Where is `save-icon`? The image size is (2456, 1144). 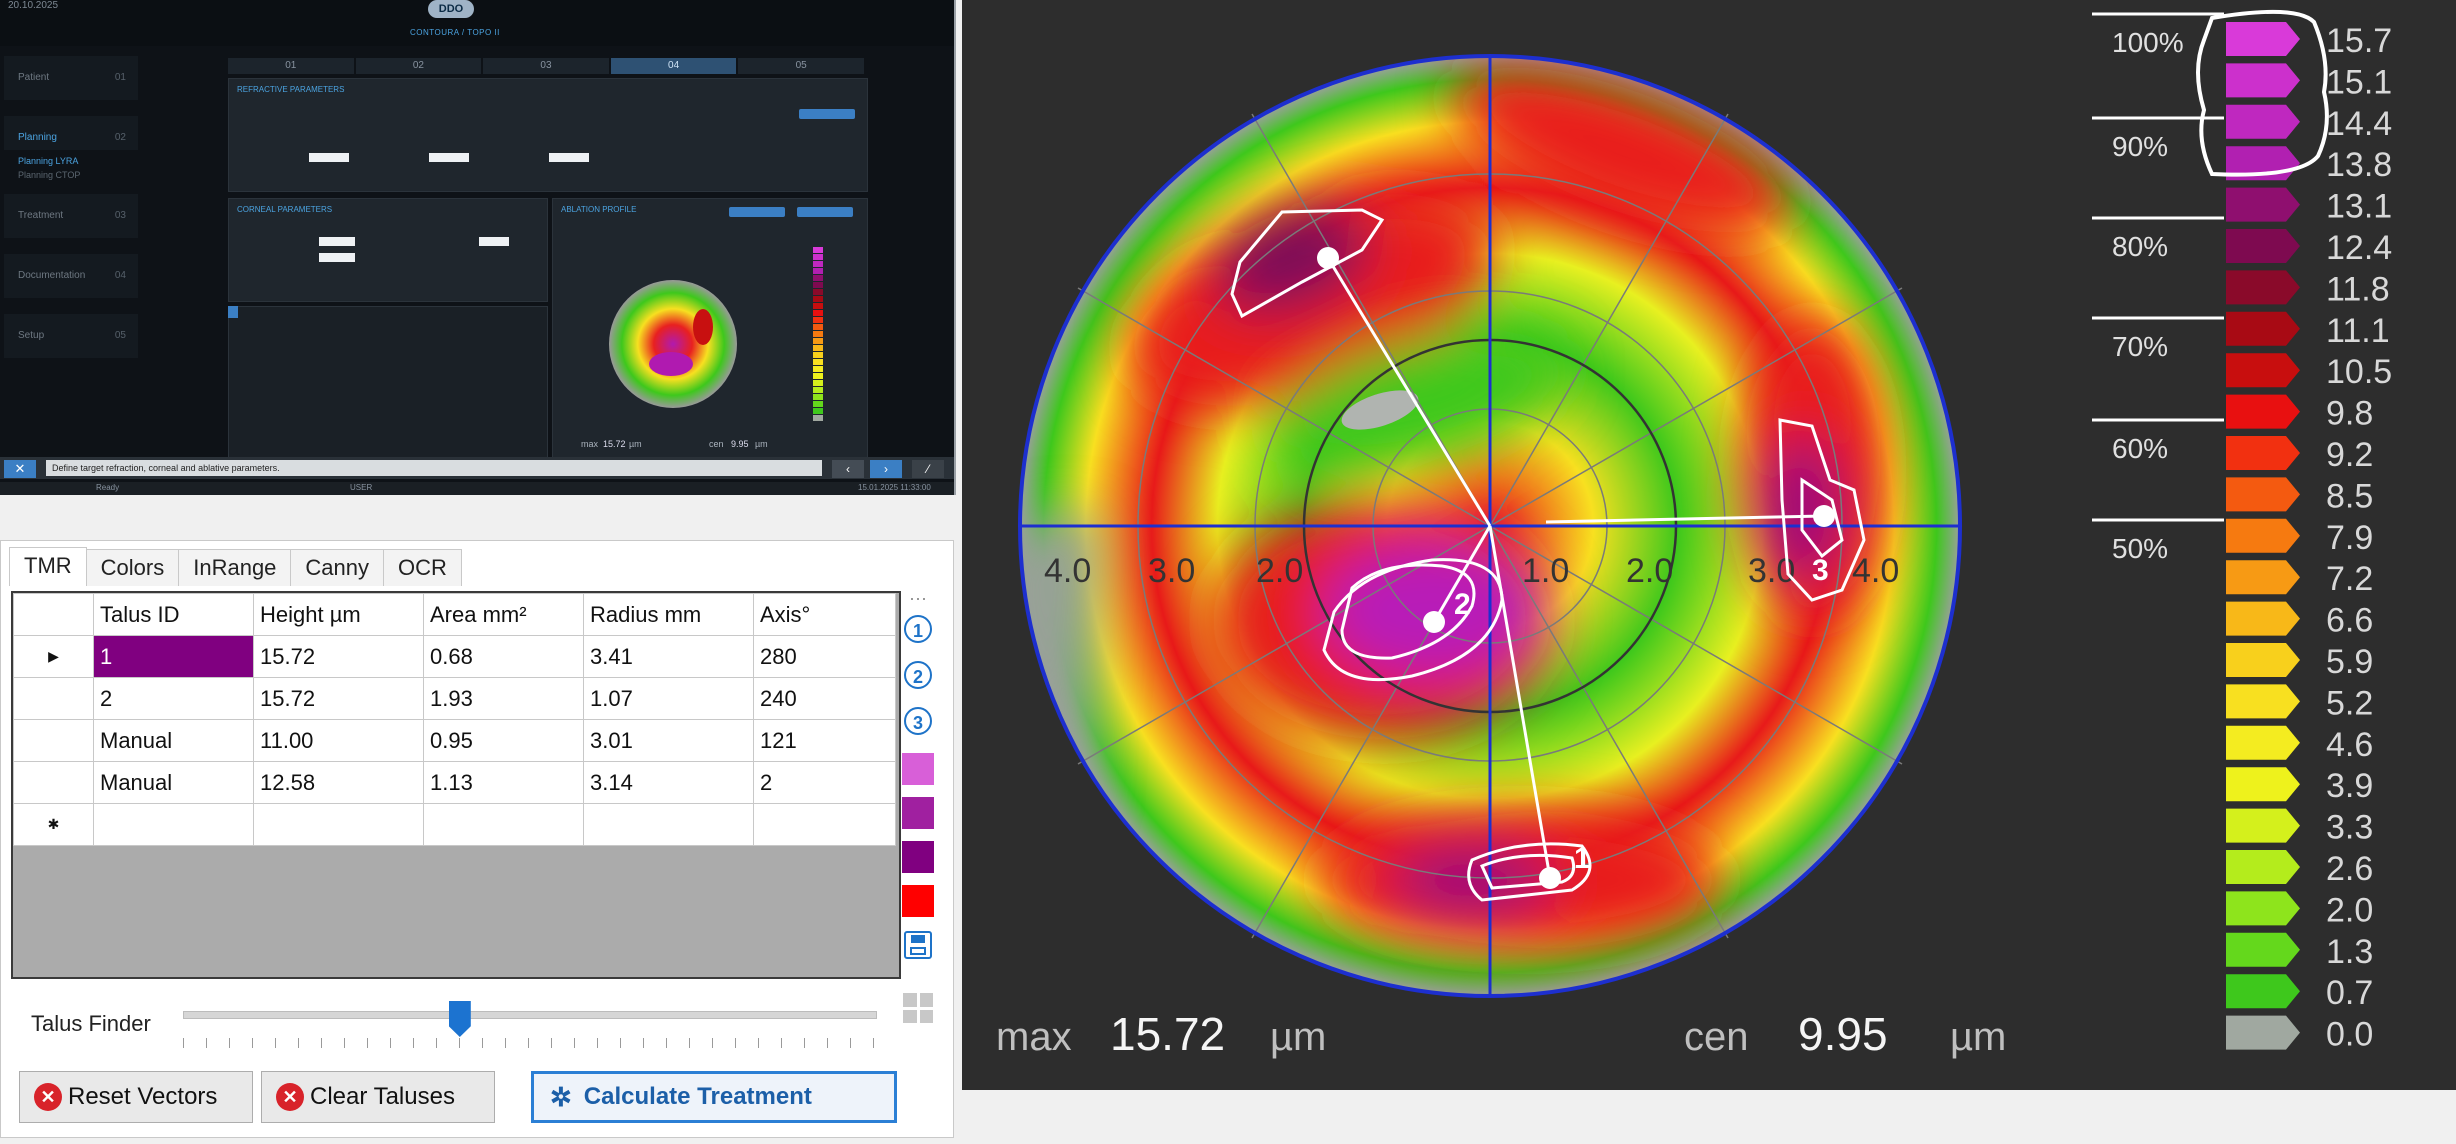
save-icon is located at coordinates (918, 945).